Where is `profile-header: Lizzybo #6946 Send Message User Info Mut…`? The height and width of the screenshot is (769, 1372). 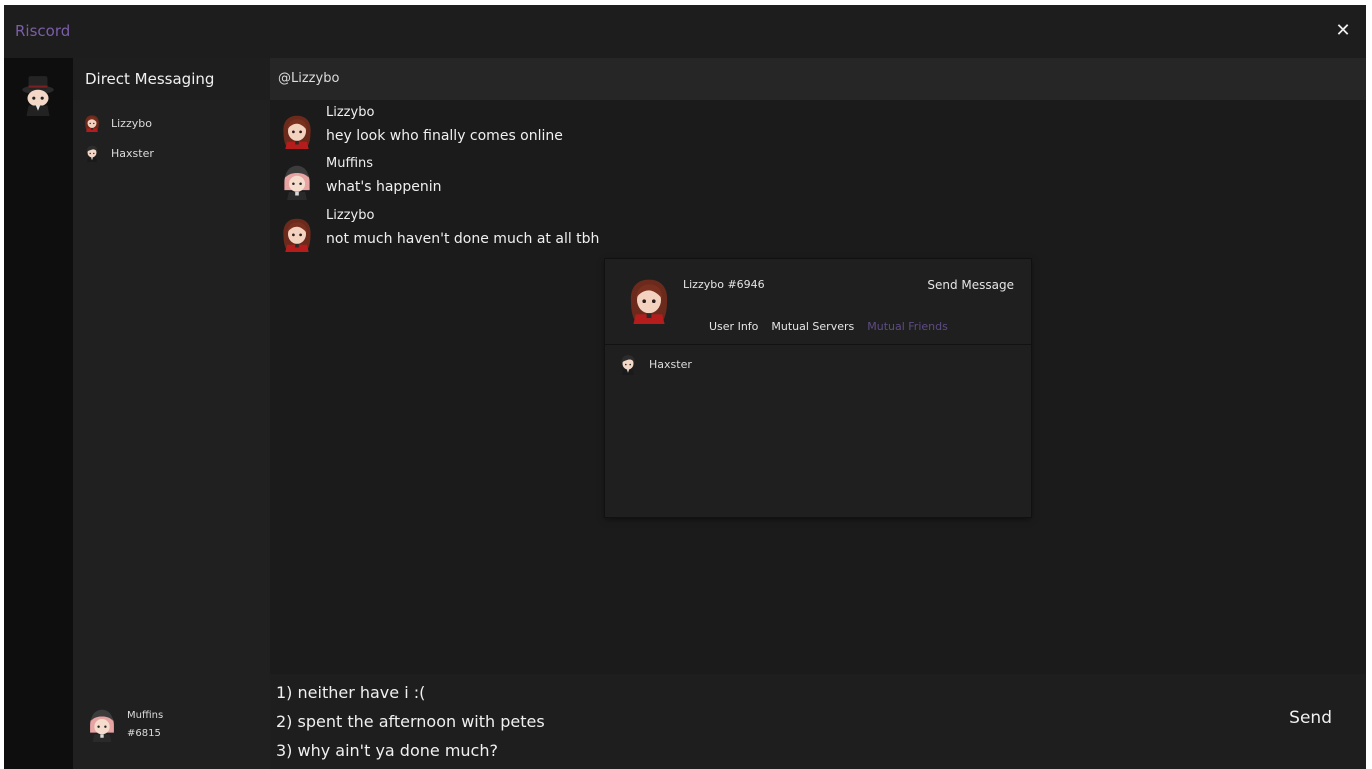 profile-header: Lizzybo #6946 Send Message User Info Mut… is located at coordinates (818, 302).